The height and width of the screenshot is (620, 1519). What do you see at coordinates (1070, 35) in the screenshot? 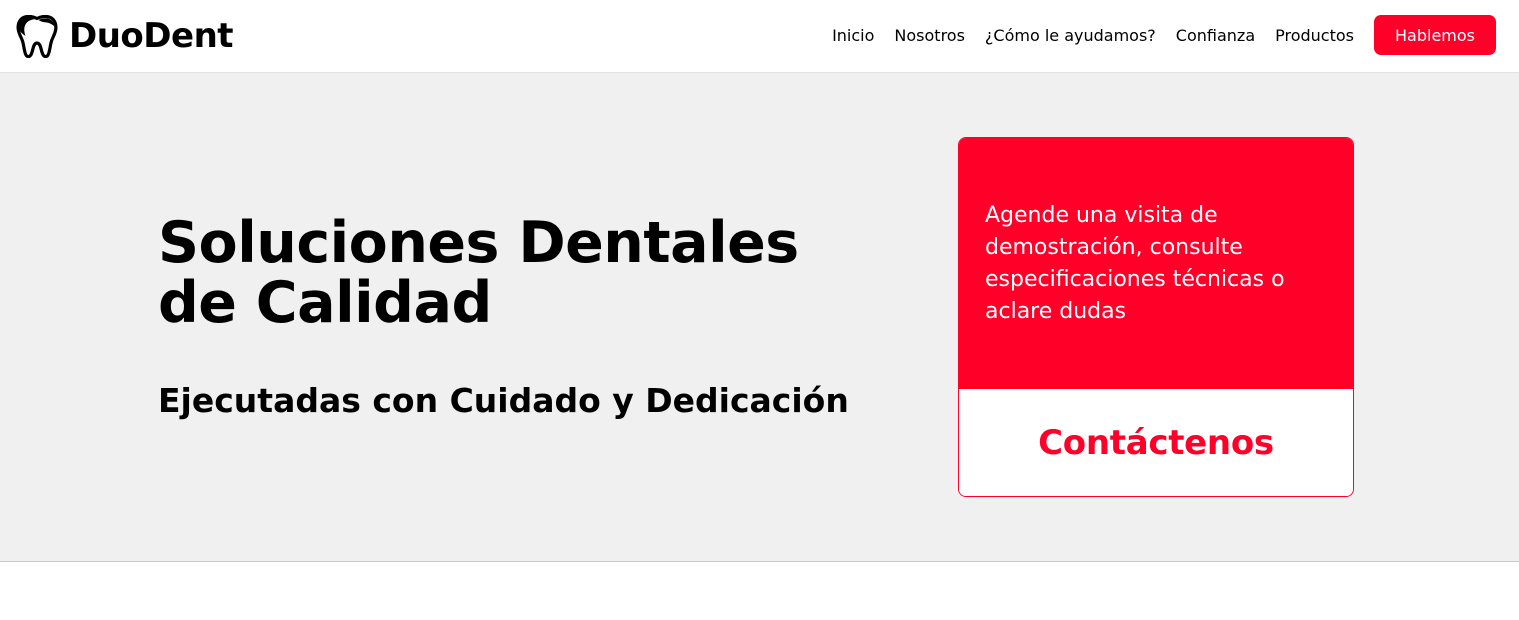
I see `nav-link-como-le-ayudamos: ¿Cómo le ayudamos?` at bounding box center [1070, 35].